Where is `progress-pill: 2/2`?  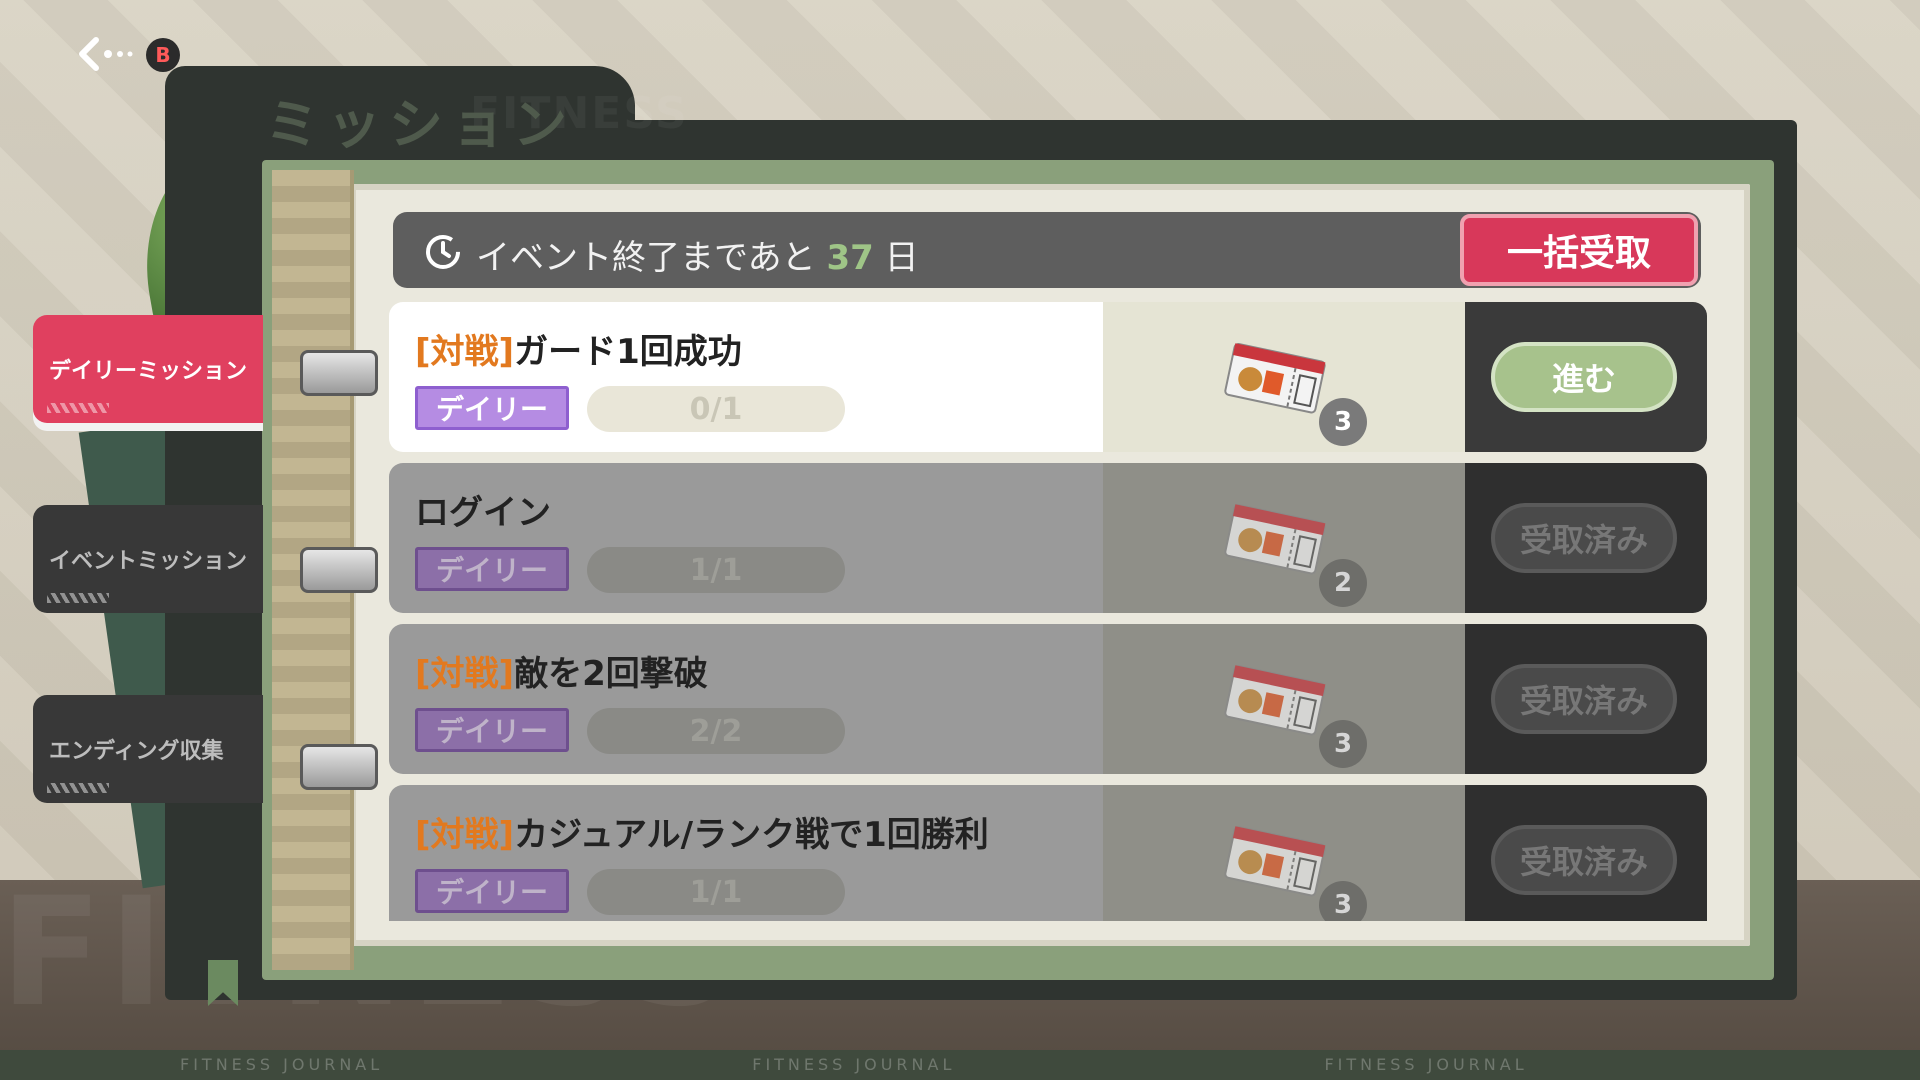 progress-pill: 2/2 is located at coordinates (716, 731).